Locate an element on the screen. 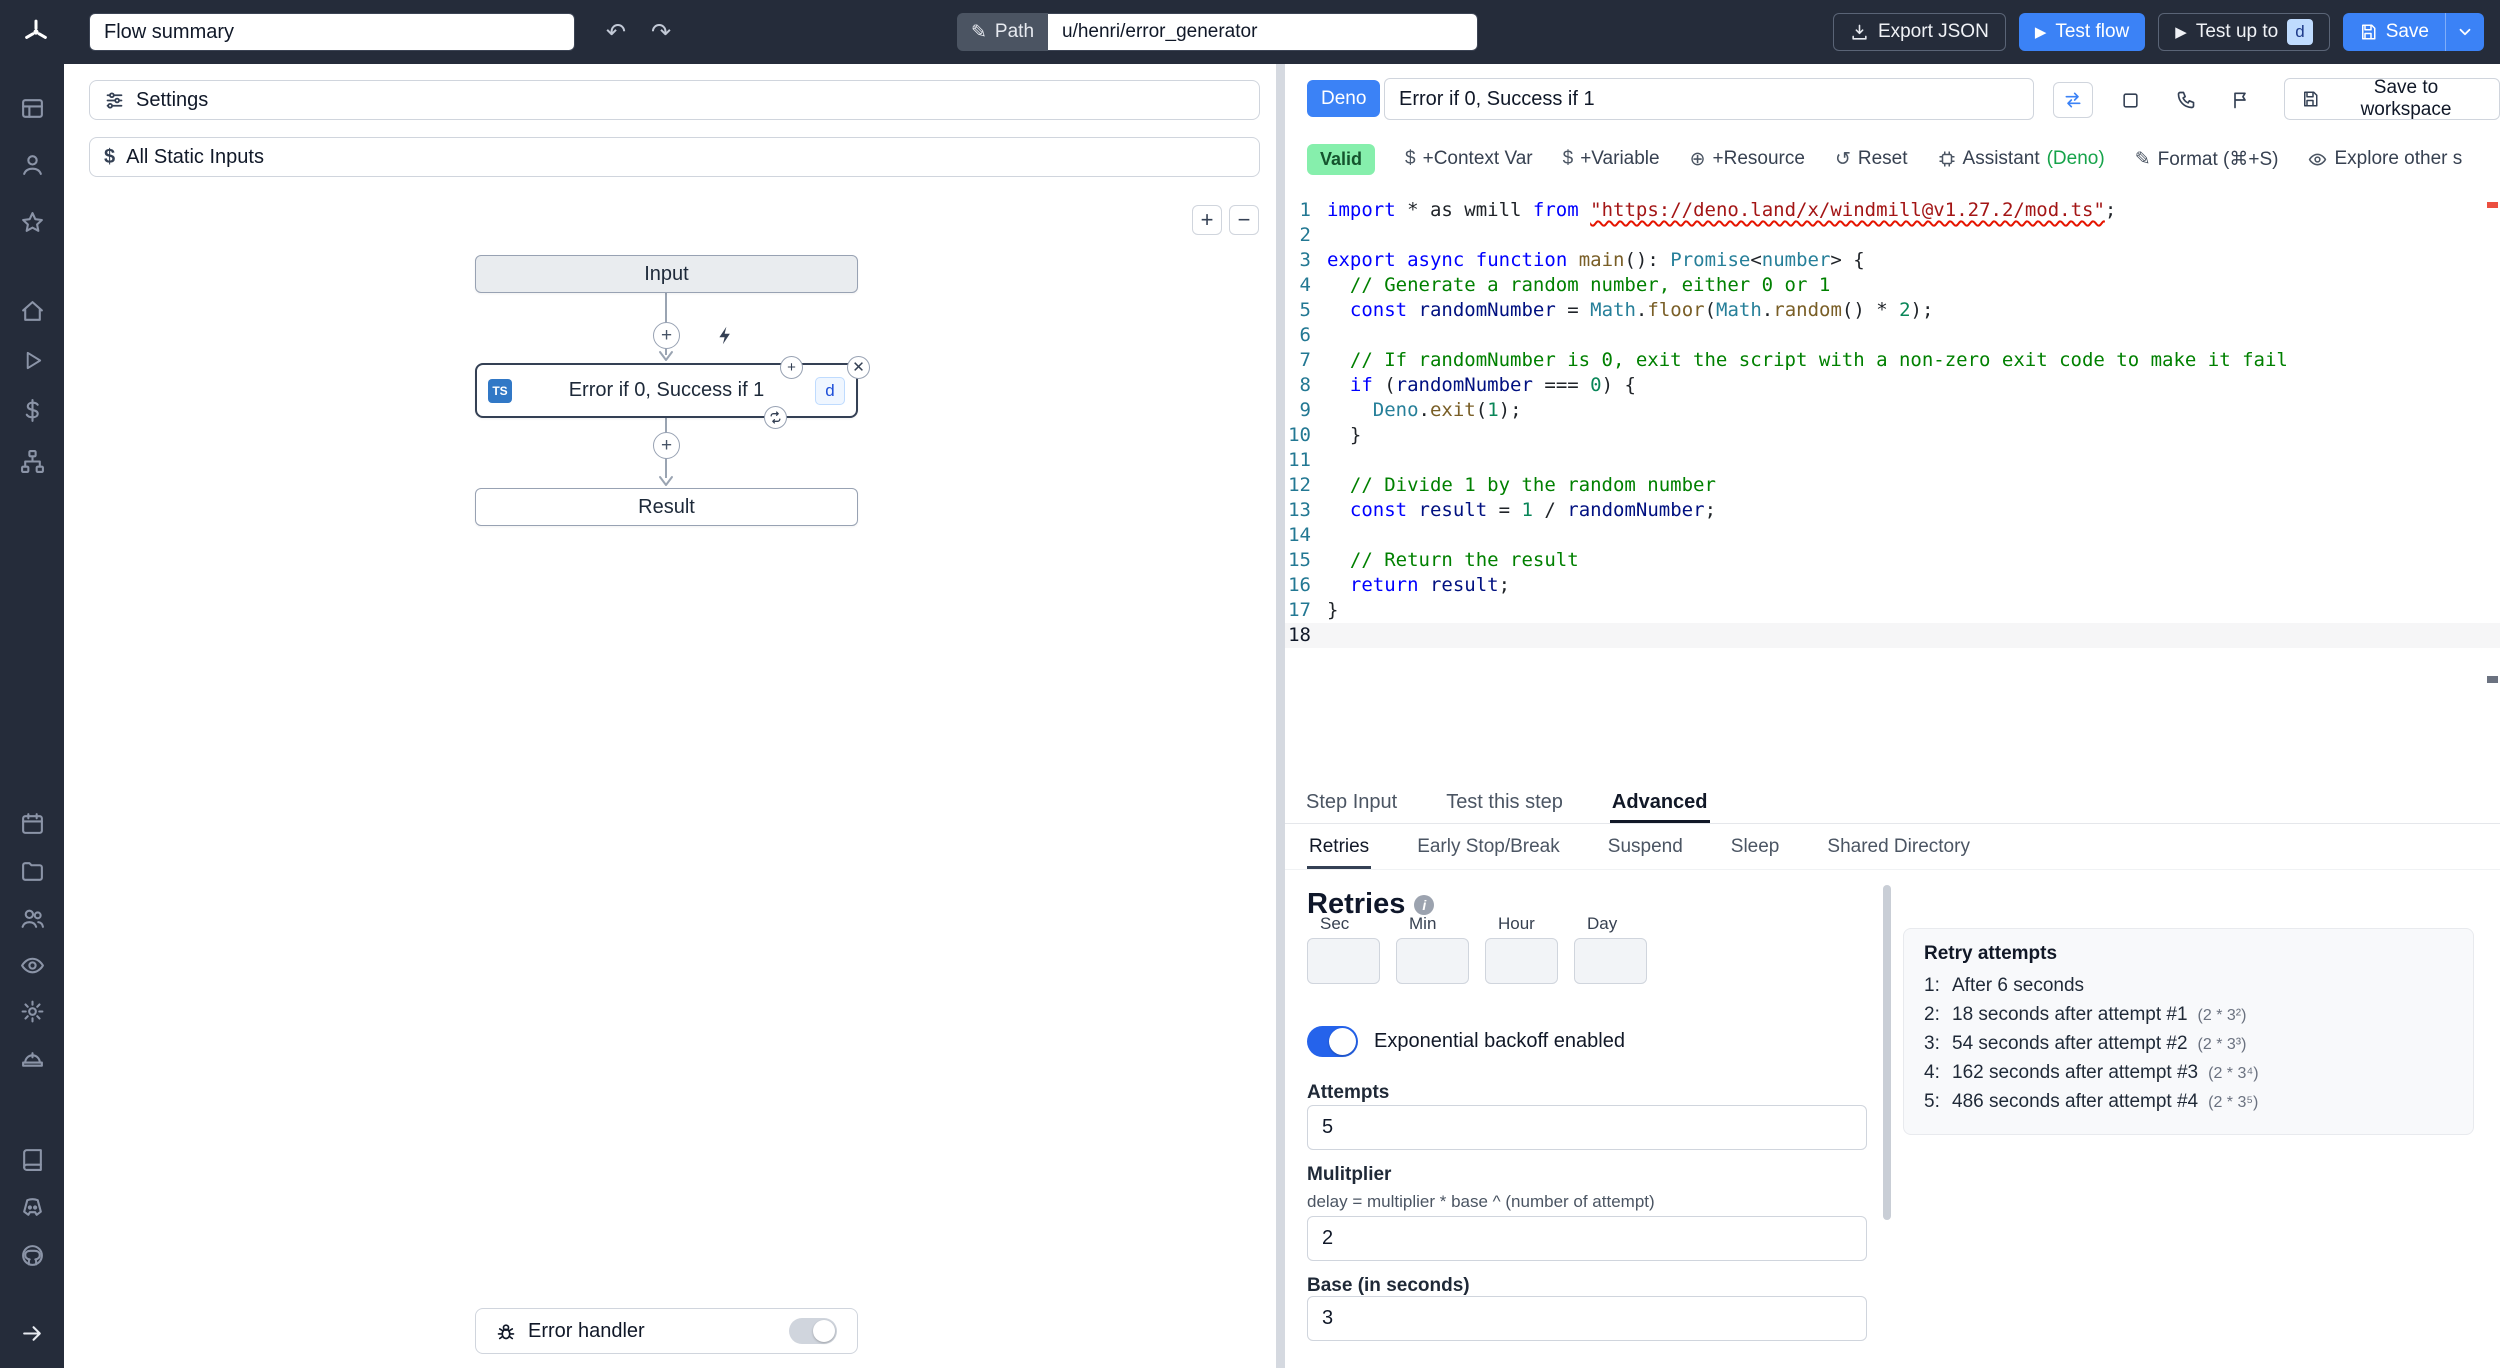 The height and width of the screenshot is (1368, 2500). base-input is located at coordinates (1587, 1318).